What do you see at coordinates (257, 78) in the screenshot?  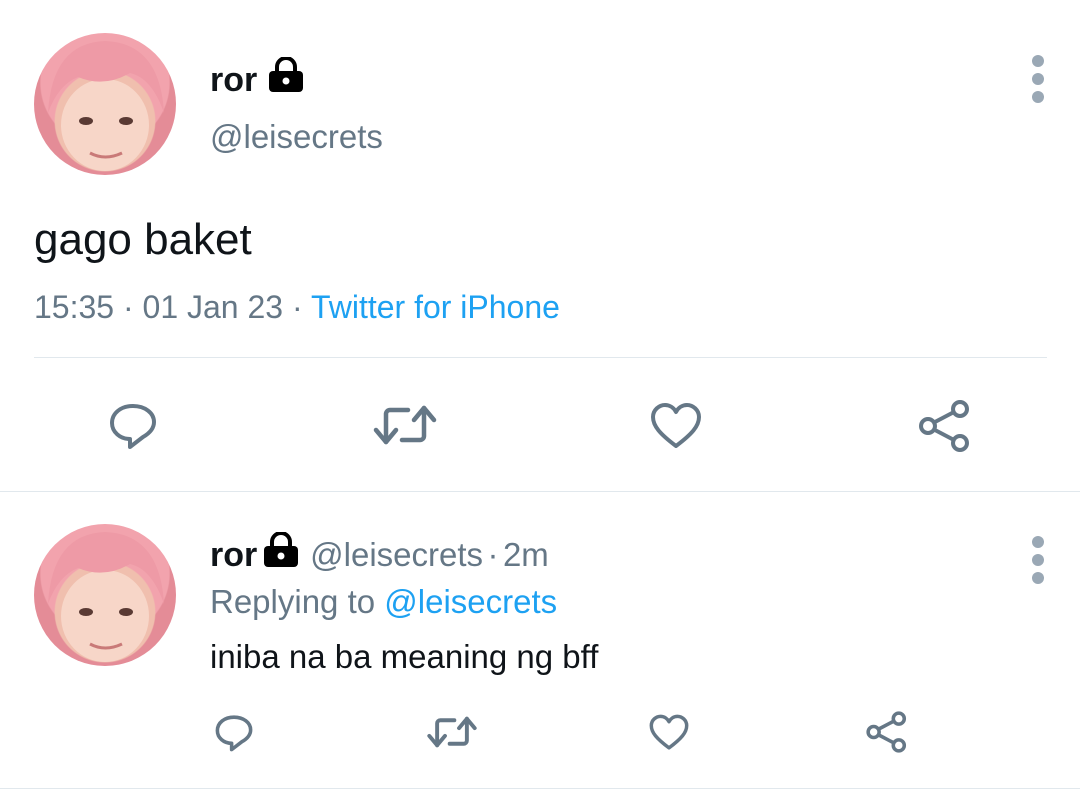 I see `display-name: ror` at bounding box center [257, 78].